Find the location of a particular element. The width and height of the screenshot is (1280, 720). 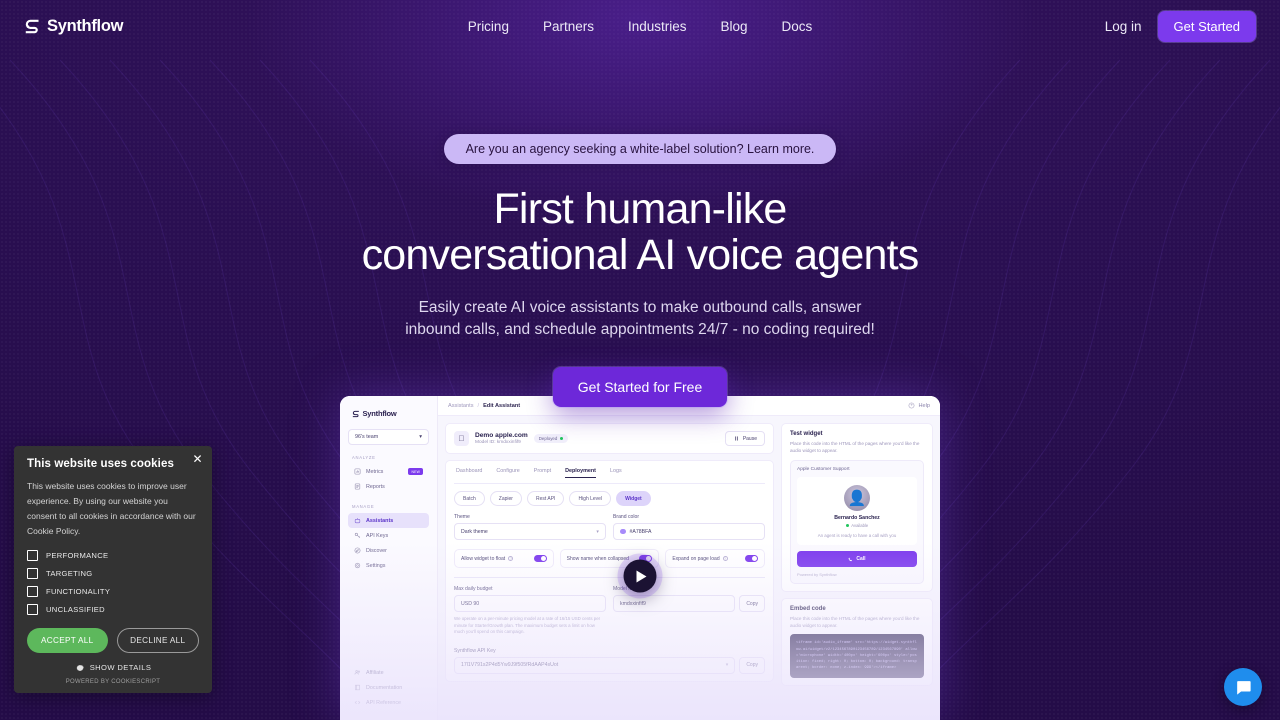

key-icon is located at coordinates (357, 535).